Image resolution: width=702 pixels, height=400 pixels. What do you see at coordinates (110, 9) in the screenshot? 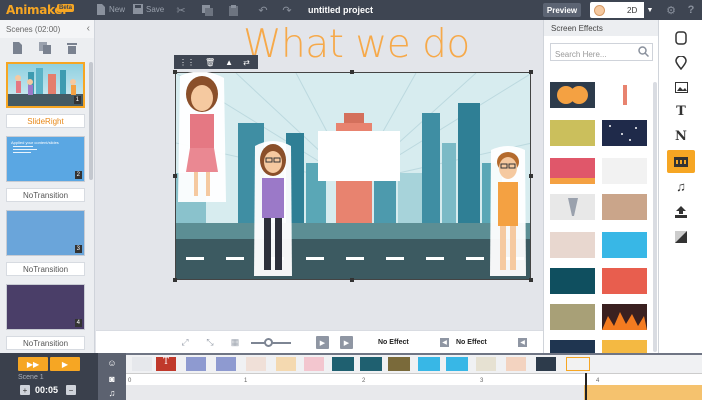
I see `new-button: New` at bounding box center [110, 9].